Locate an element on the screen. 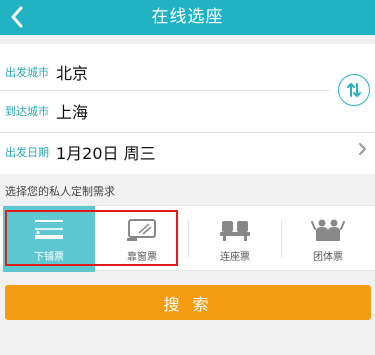  option-adjacent-seats: 连座票 is located at coordinates (235, 239).